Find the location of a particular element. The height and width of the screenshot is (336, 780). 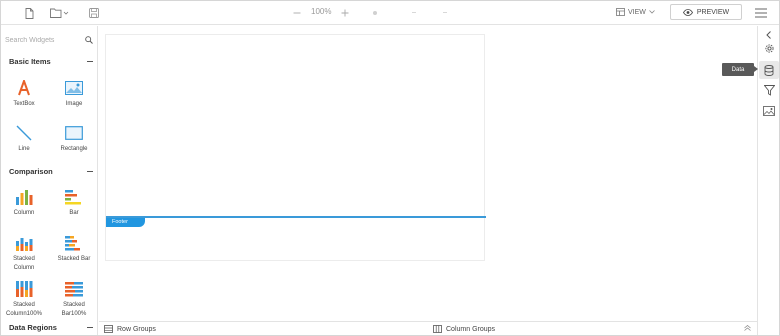

eye-icon is located at coordinates (687, 12).